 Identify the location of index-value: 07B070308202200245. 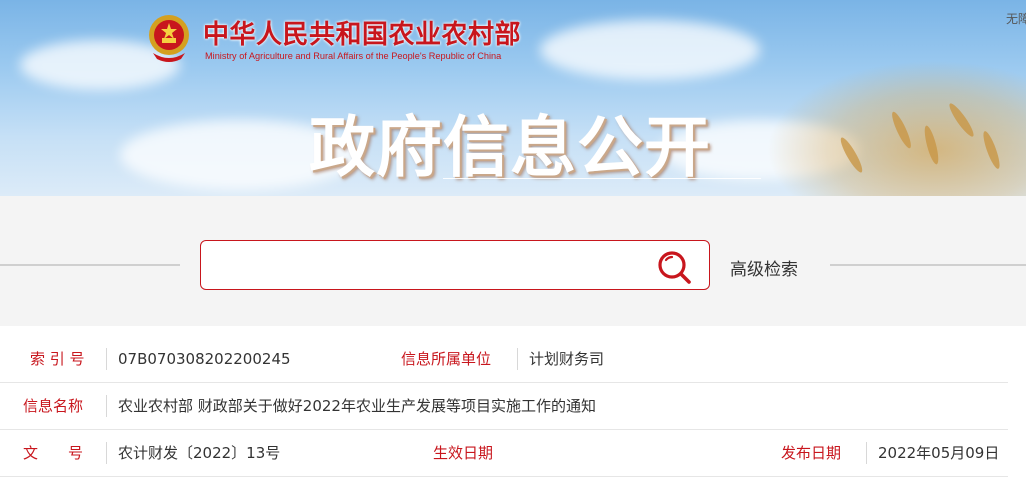
(204, 359).